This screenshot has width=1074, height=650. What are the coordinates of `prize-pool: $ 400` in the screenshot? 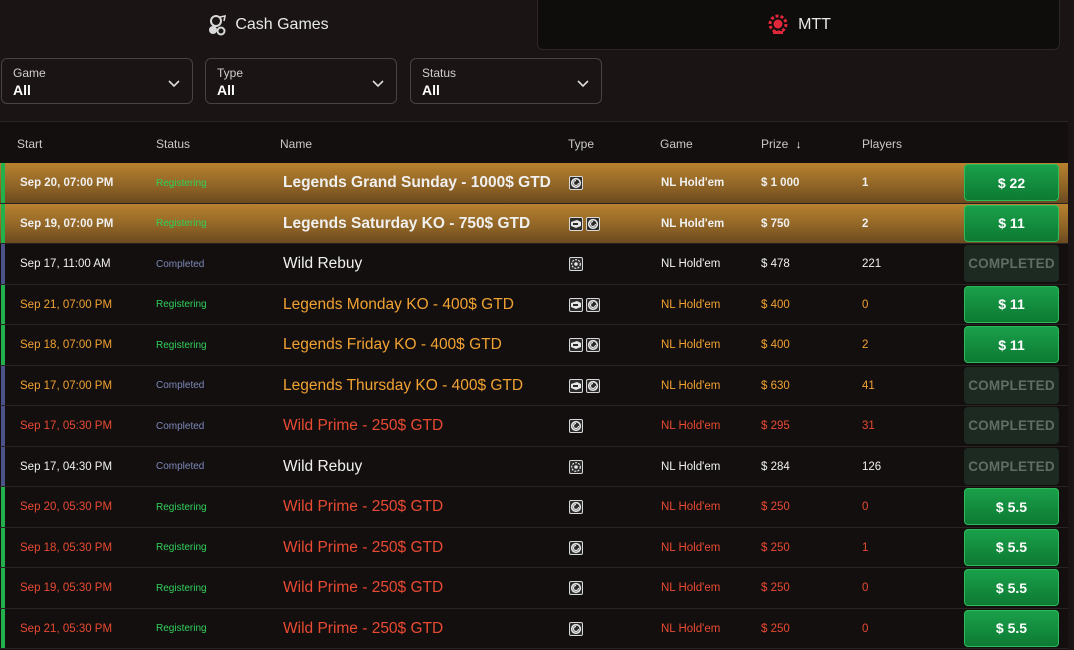 It's located at (775, 304).